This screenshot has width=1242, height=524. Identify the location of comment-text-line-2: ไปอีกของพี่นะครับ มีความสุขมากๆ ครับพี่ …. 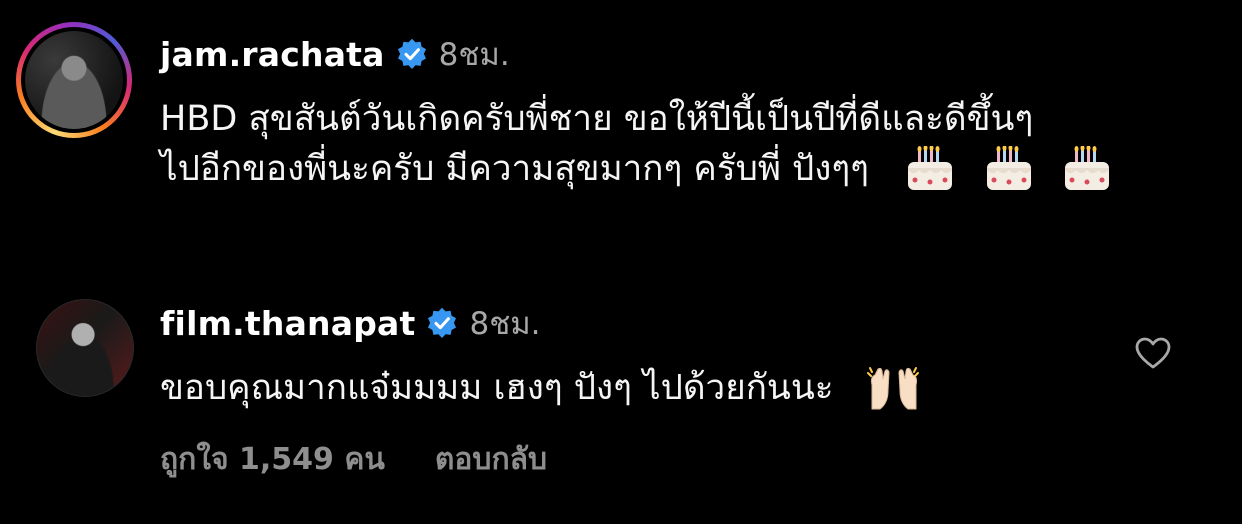
(514, 169).